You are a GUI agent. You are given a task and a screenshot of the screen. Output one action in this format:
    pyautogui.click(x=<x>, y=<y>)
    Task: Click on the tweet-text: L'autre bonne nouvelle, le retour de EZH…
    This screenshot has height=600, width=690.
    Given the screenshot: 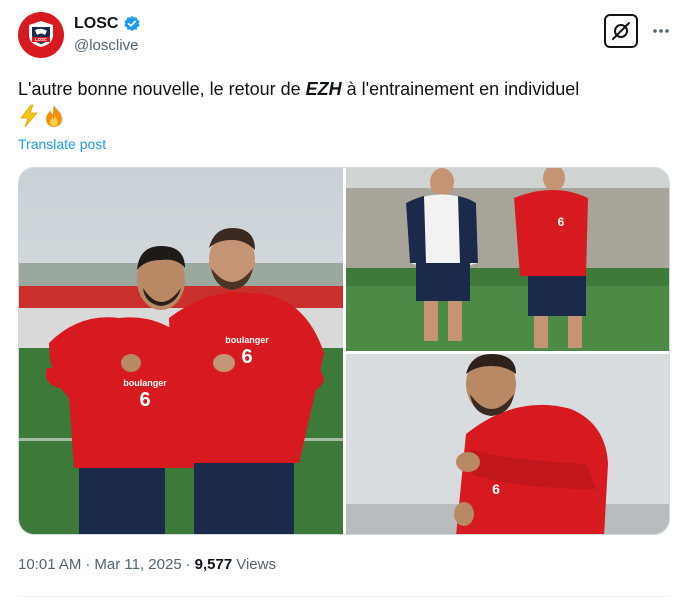 What is the action you would take?
    pyautogui.click(x=343, y=89)
    